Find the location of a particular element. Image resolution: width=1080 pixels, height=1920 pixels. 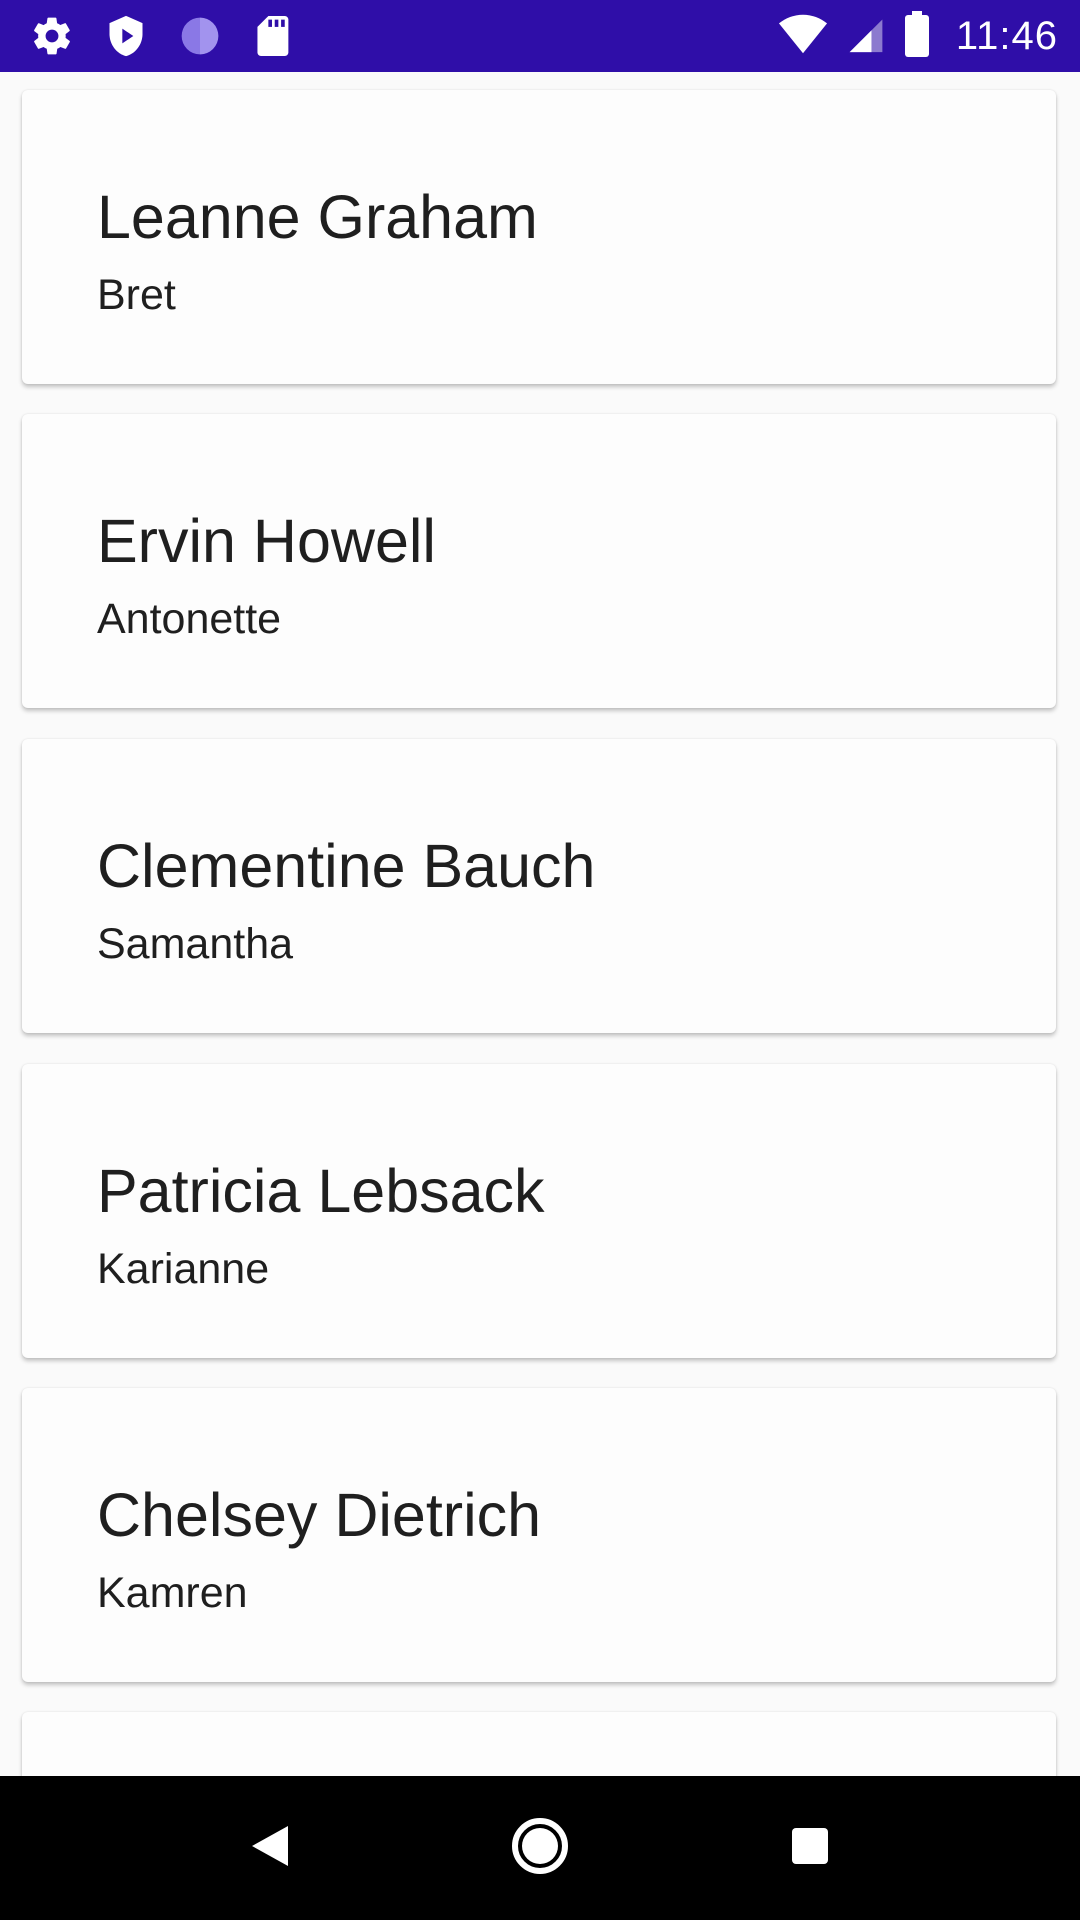

user-username: Bret is located at coordinates (136, 295).